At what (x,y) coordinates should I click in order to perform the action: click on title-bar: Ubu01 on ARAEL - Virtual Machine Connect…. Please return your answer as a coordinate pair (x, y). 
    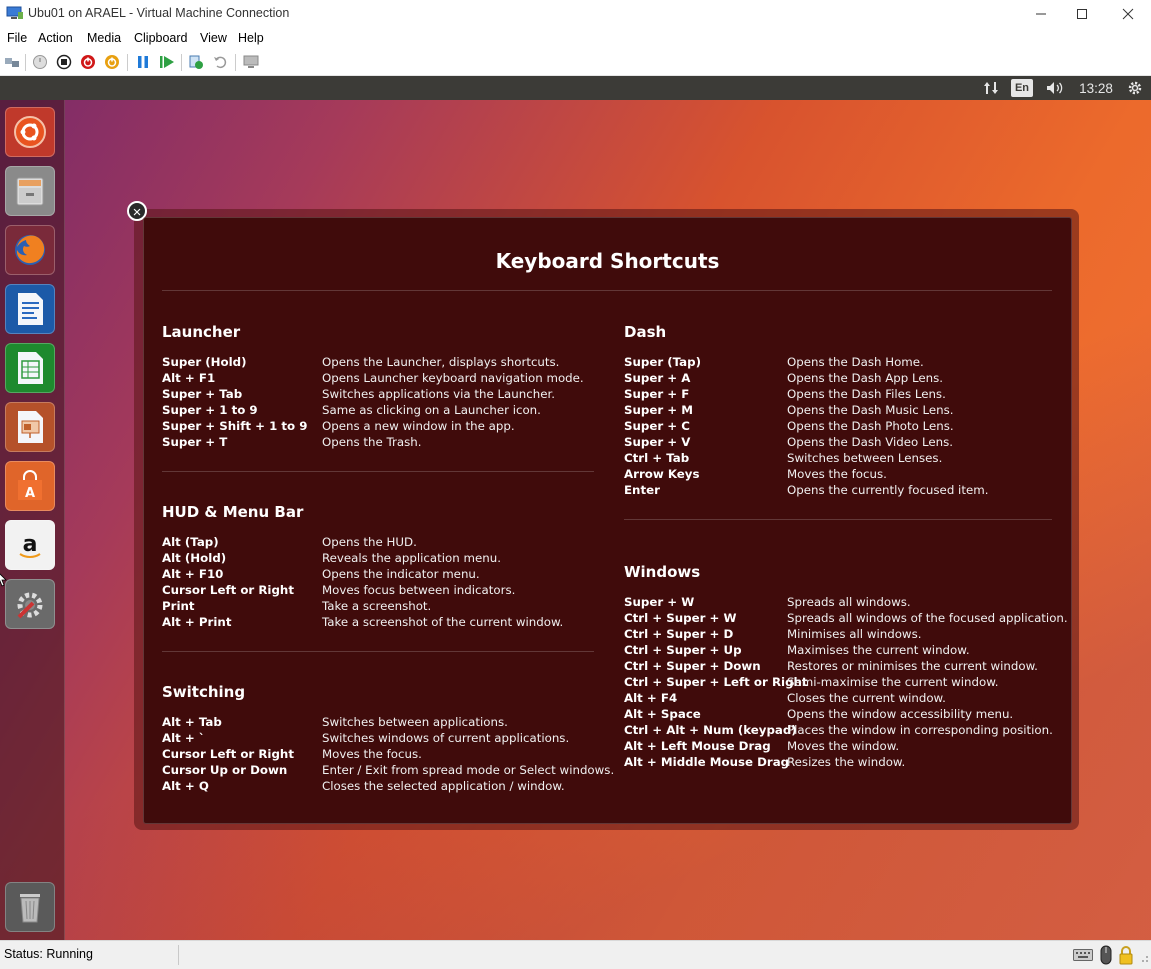
    Looking at the image, I should click on (575, 14).